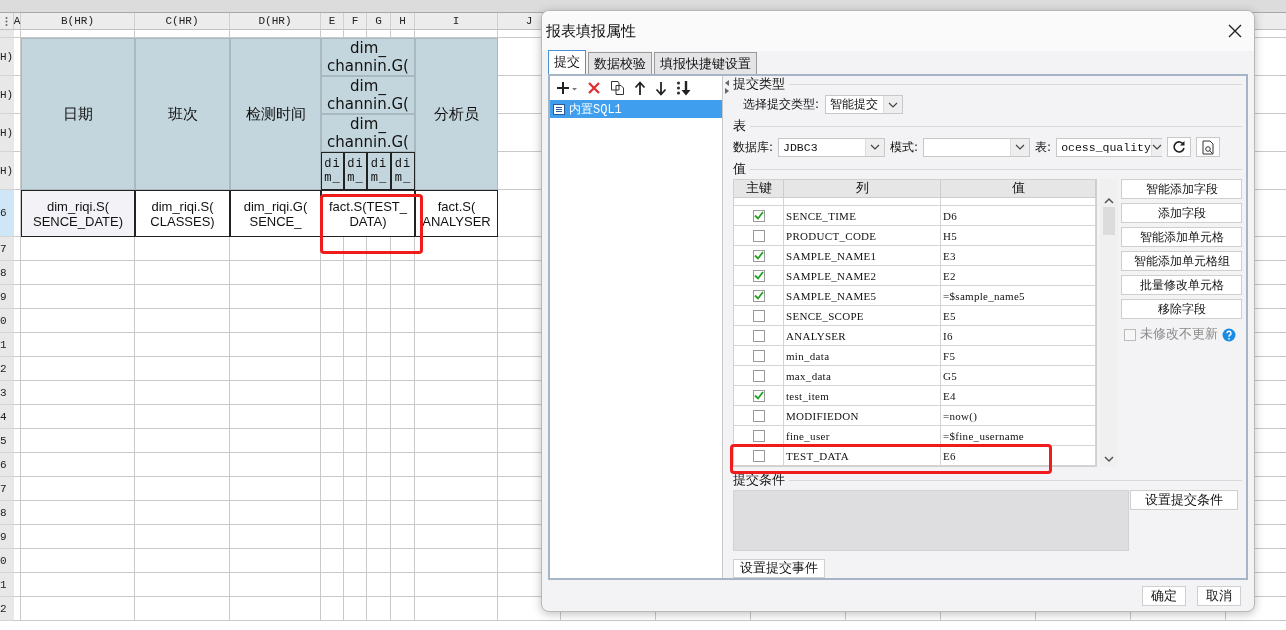 The width and height of the screenshot is (1286, 630). I want to click on row-header: 5, so click(7, 441).